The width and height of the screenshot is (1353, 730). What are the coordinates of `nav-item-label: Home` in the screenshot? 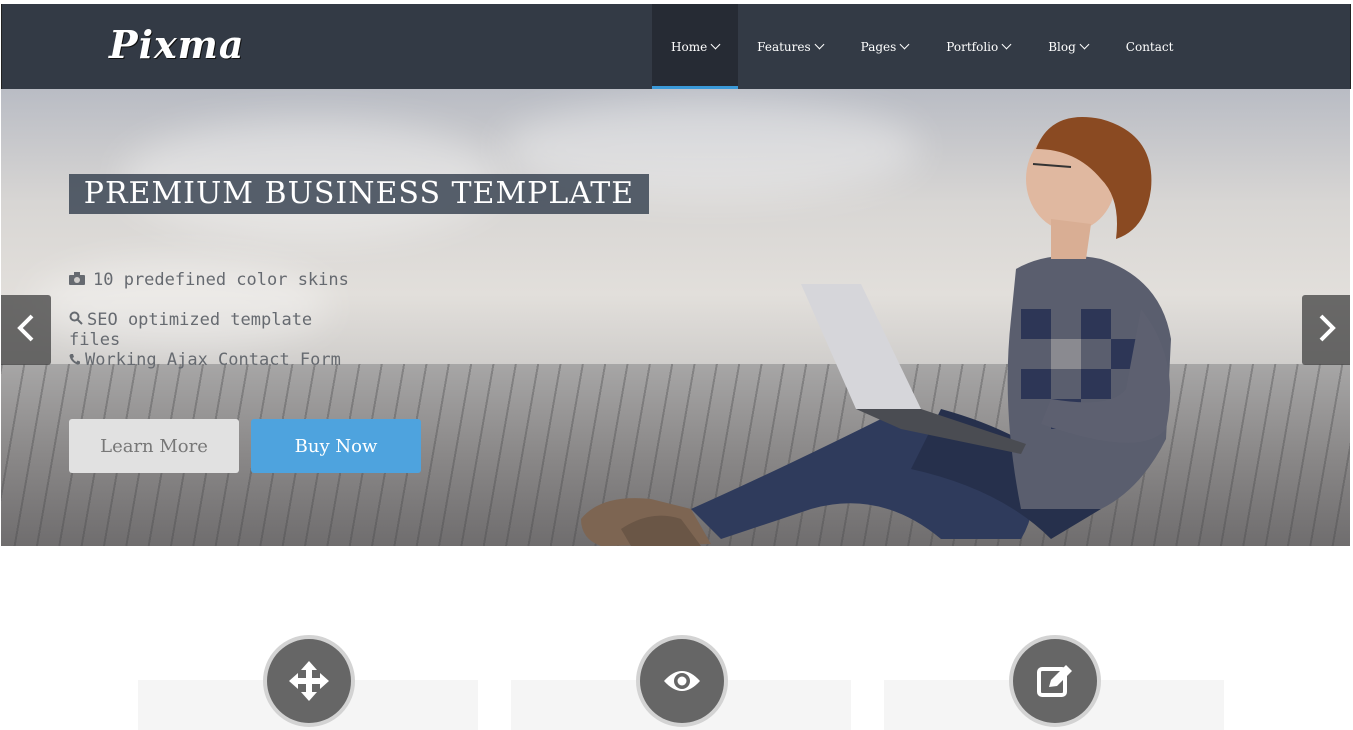 It's located at (689, 46).